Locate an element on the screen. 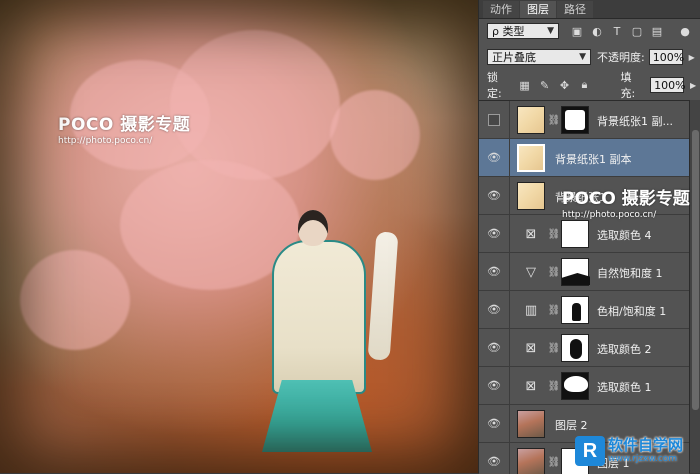 The width and height of the screenshot is (700, 474). adjustment-filter-icon: ◐ is located at coordinates (597, 31).